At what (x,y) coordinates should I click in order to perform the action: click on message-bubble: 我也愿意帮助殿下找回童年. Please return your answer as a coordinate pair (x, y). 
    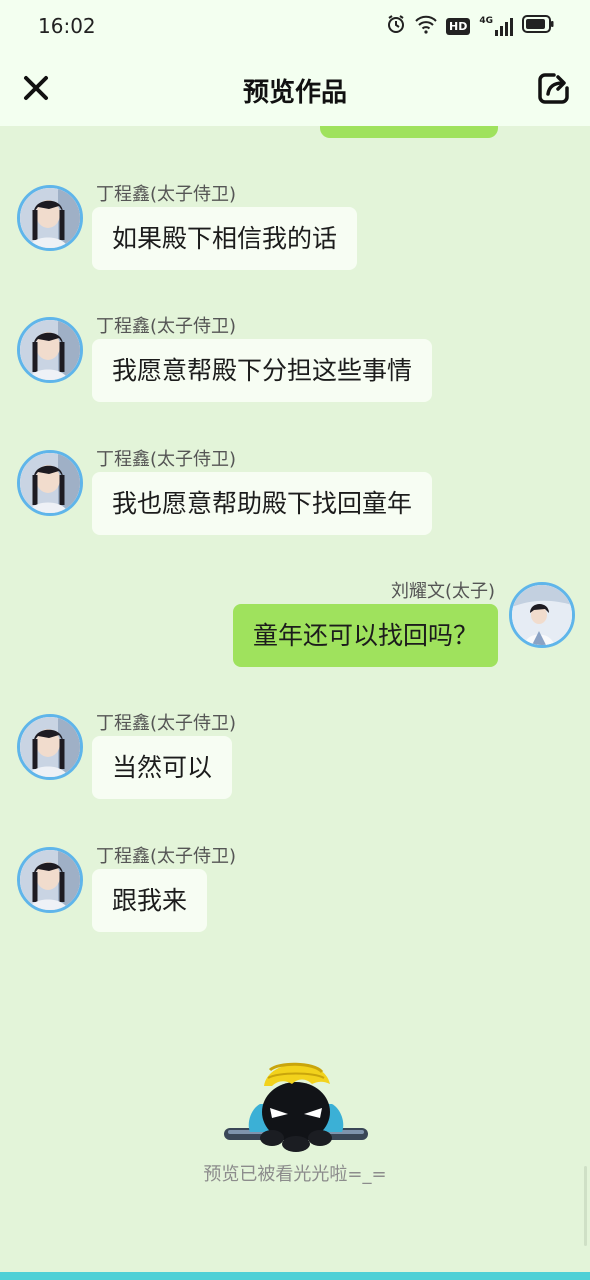
    Looking at the image, I should click on (262, 503).